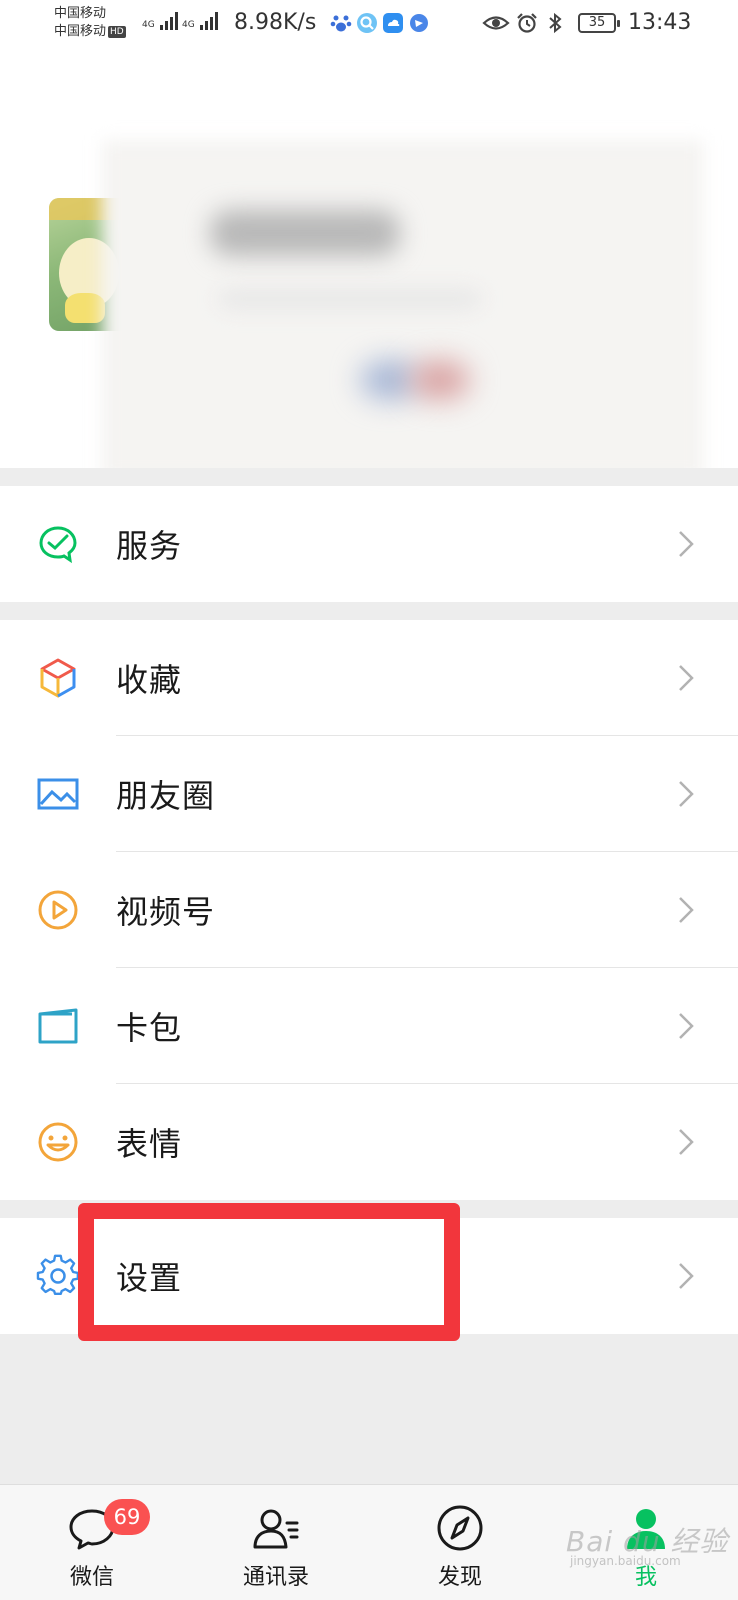  What do you see at coordinates (305, 233) in the screenshot?
I see `blurred-nickname` at bounding box center [305, 233].